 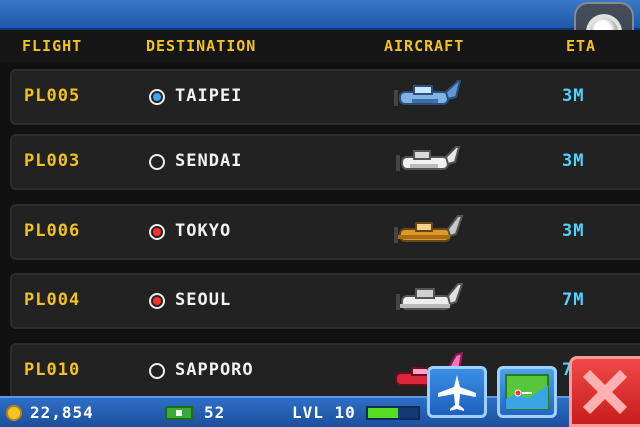 I want to click on flight-row: PL006 TOKYO 3M, so click(x=325, y=232).